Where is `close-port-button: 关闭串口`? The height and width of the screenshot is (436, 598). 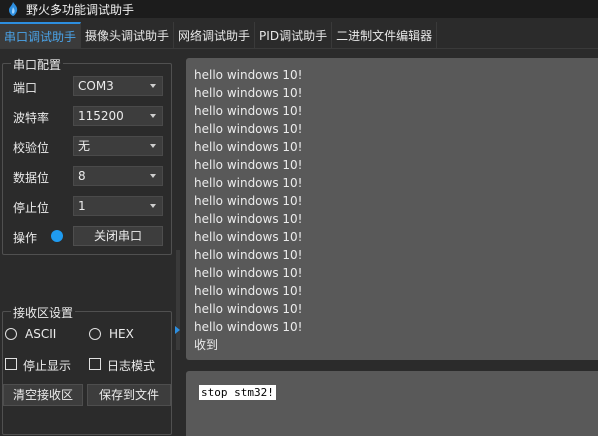 close-port-button: 关闭串口 is located at coordinates (118, 236).